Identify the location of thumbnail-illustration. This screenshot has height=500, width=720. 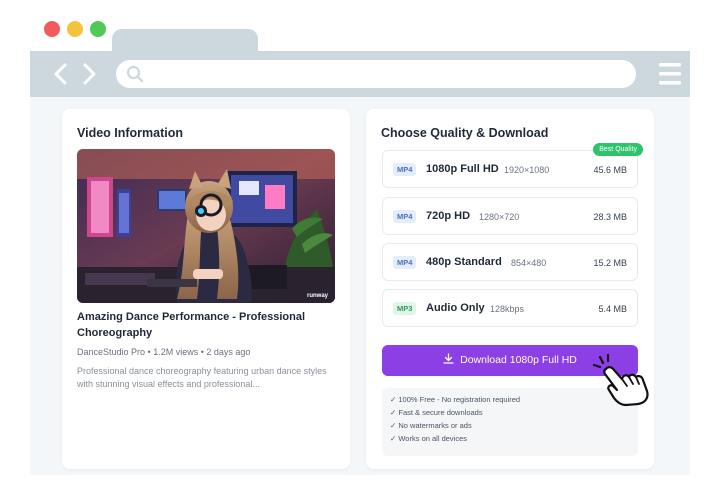
(206, 226).